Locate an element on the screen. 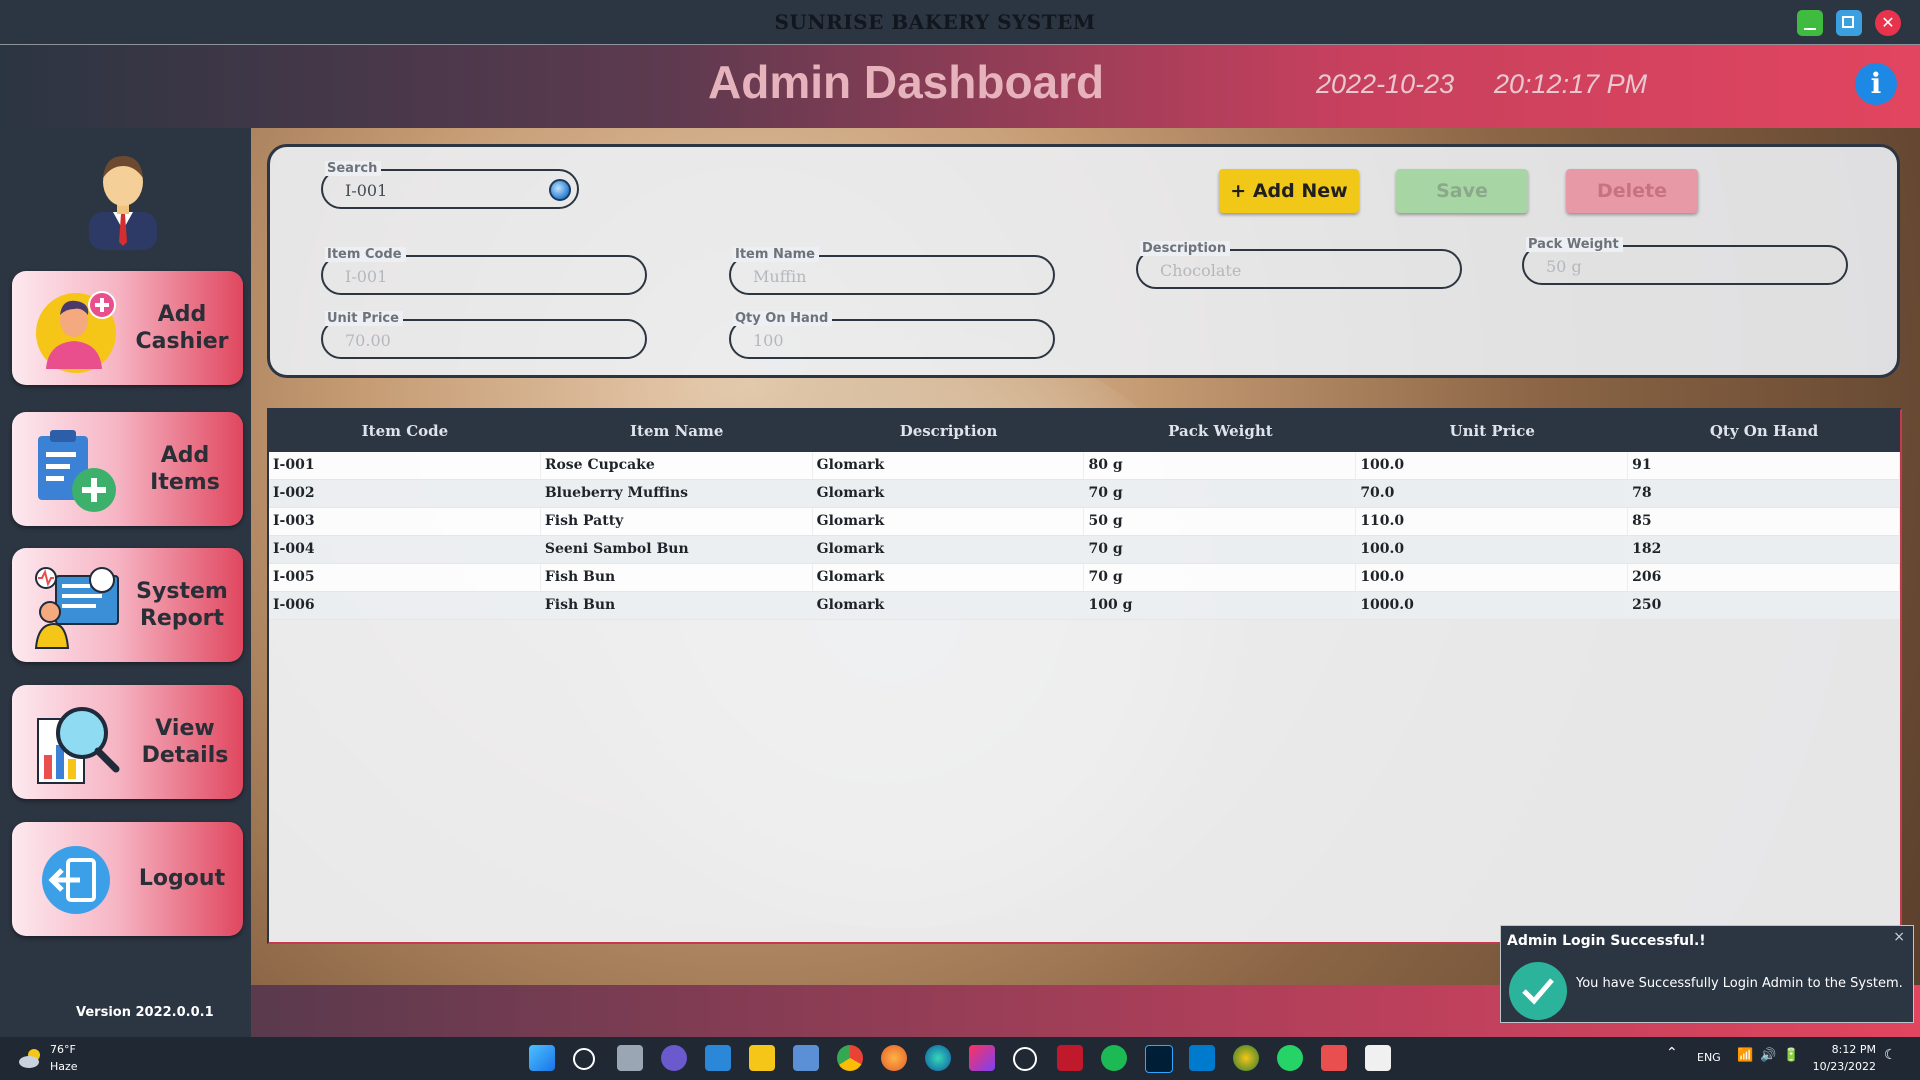  weather-temp: 76°F is located at coordinates (63, 1049).